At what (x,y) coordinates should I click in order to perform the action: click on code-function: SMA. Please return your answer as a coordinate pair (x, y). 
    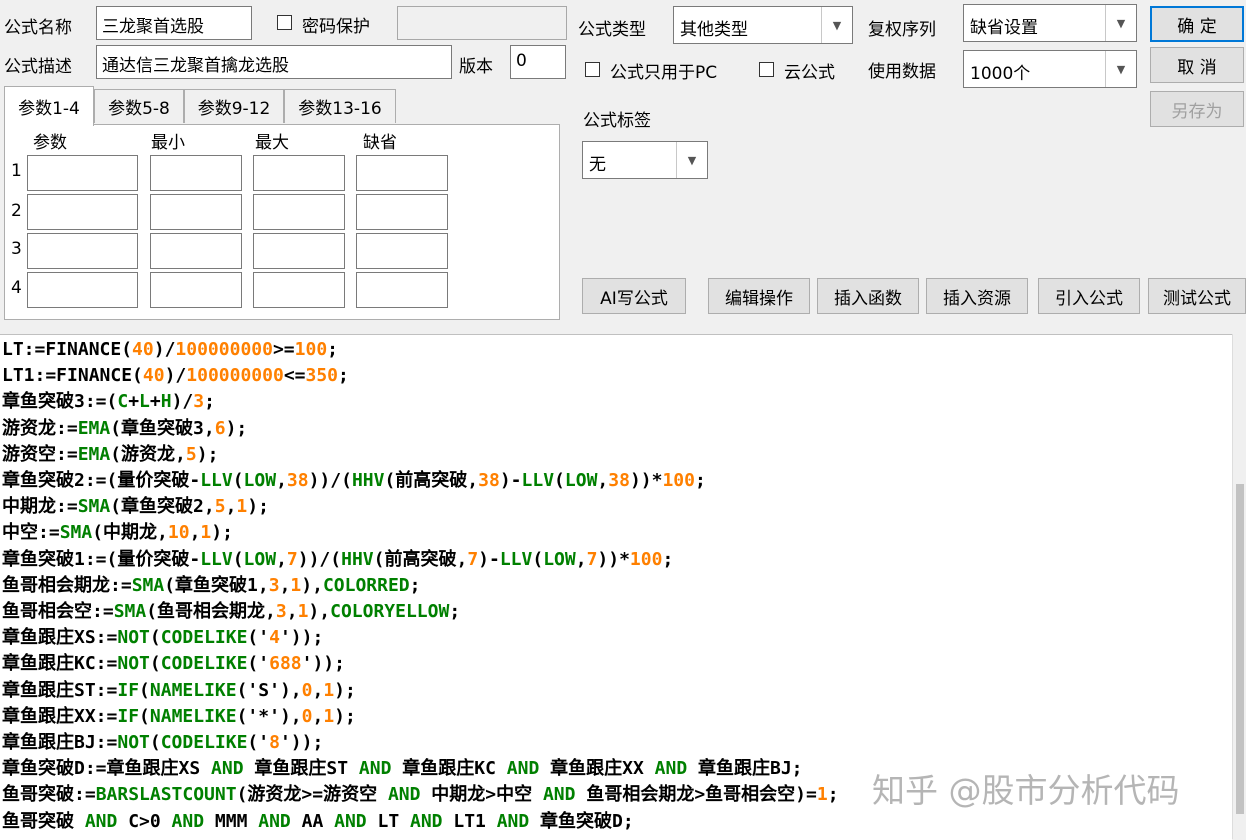
    Looking at the image, I should click on (76, 533).